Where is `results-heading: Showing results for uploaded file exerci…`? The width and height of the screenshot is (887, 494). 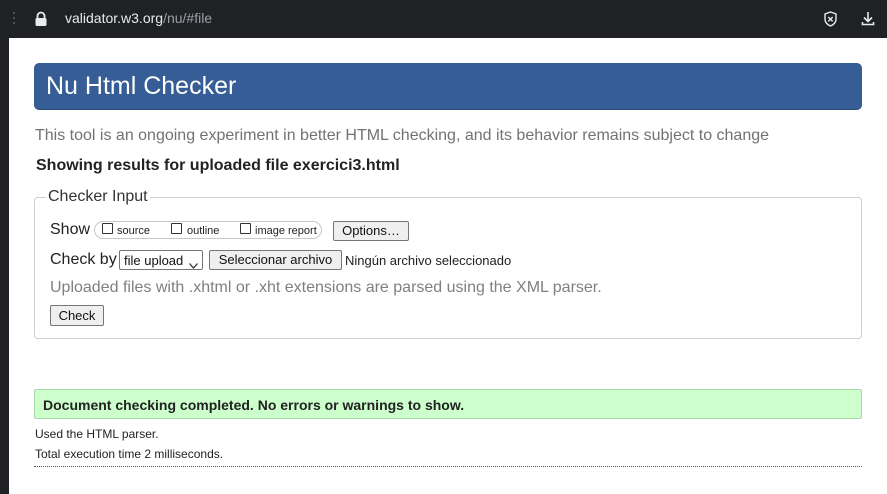 results-heading: Showing results for uploaded file exerci… is located at coordinates (218, 165).